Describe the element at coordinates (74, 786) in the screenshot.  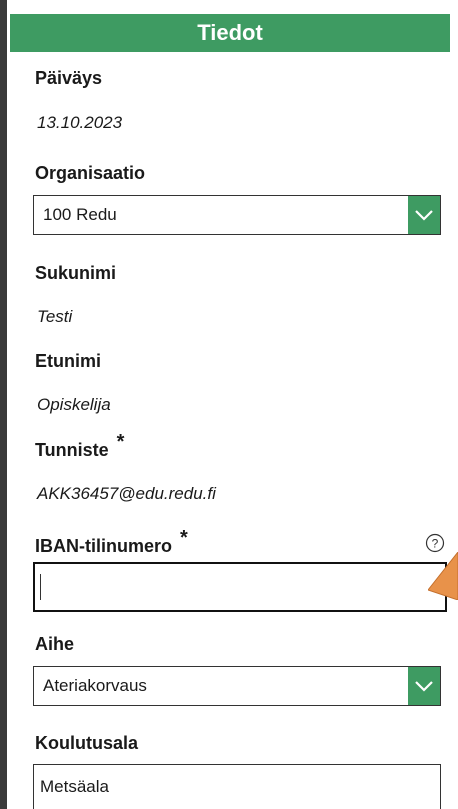
I see `koulutusala-value: Metsäala` at that location.